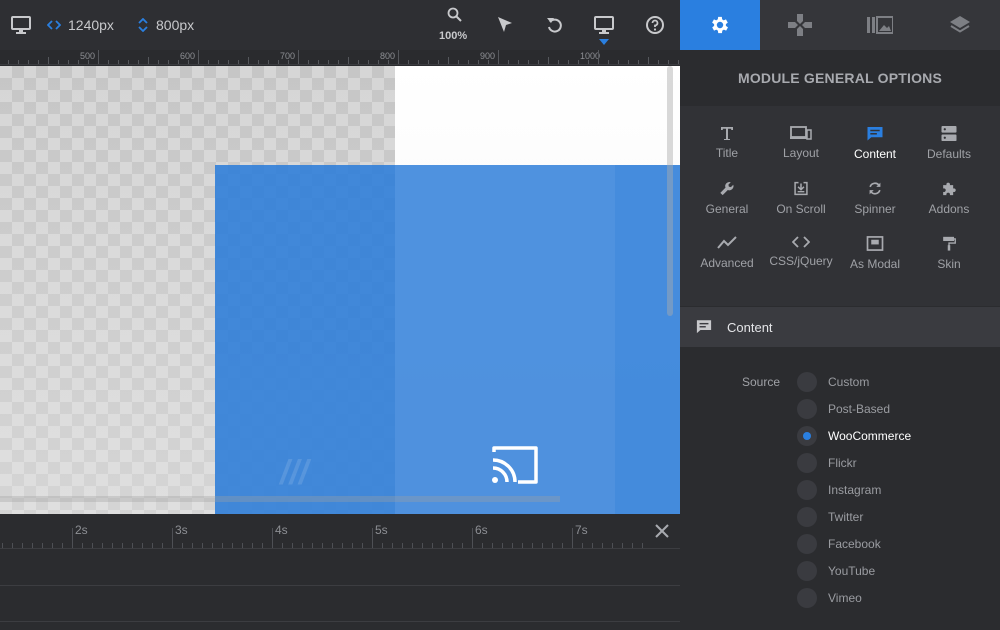  I want to click on timeline-label: 2s, so click(81, 530).